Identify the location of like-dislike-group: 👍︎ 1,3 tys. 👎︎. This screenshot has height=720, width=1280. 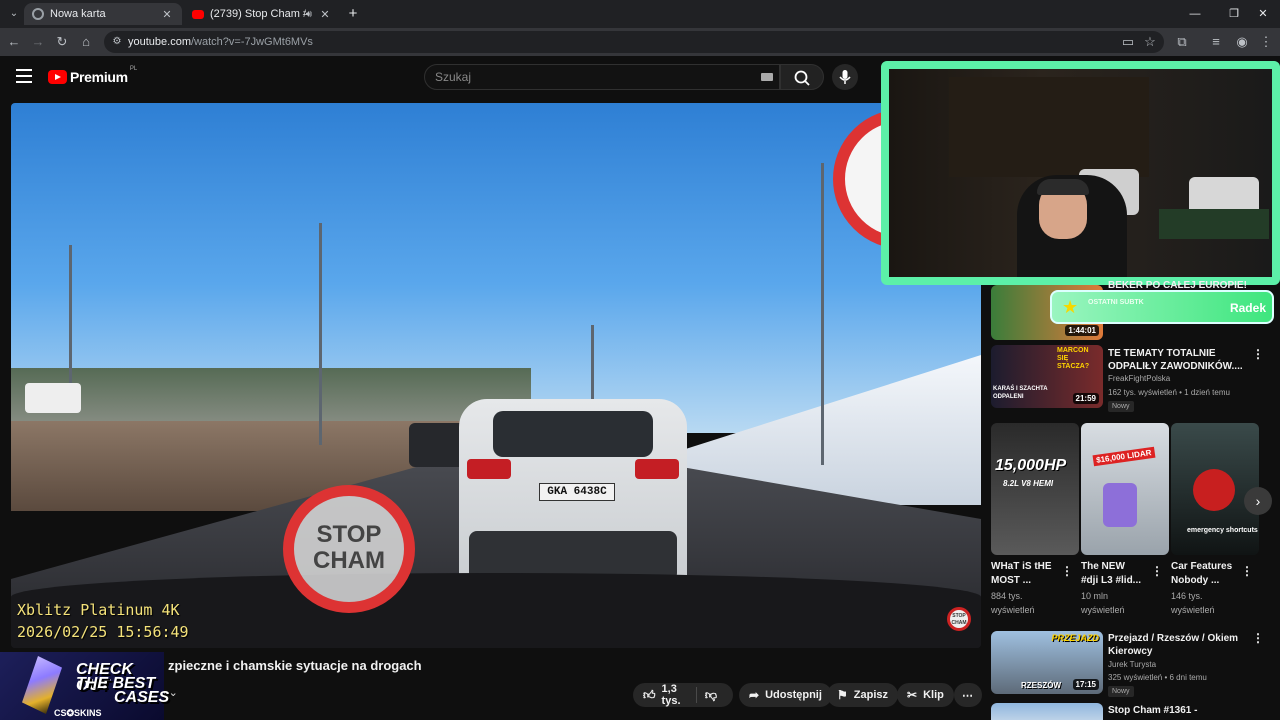
(683, 695).